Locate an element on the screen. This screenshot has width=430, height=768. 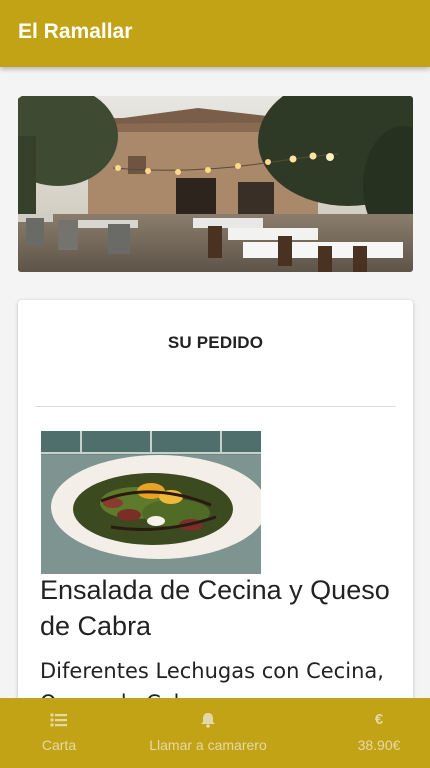
order-total-label: 38.90€ is located at coordinates (379, 745).